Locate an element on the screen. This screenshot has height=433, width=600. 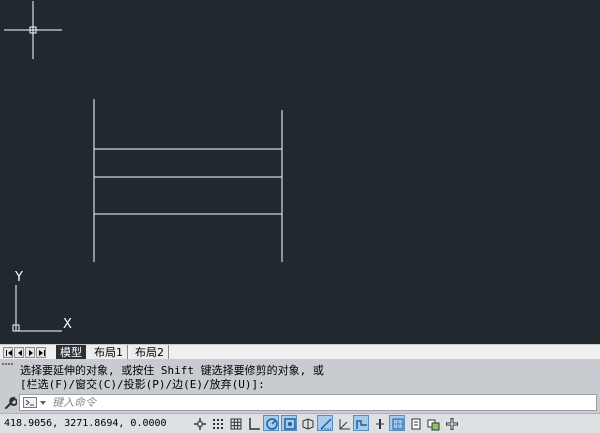
3d-object-snap-icon is located at coordinates (308, 424).